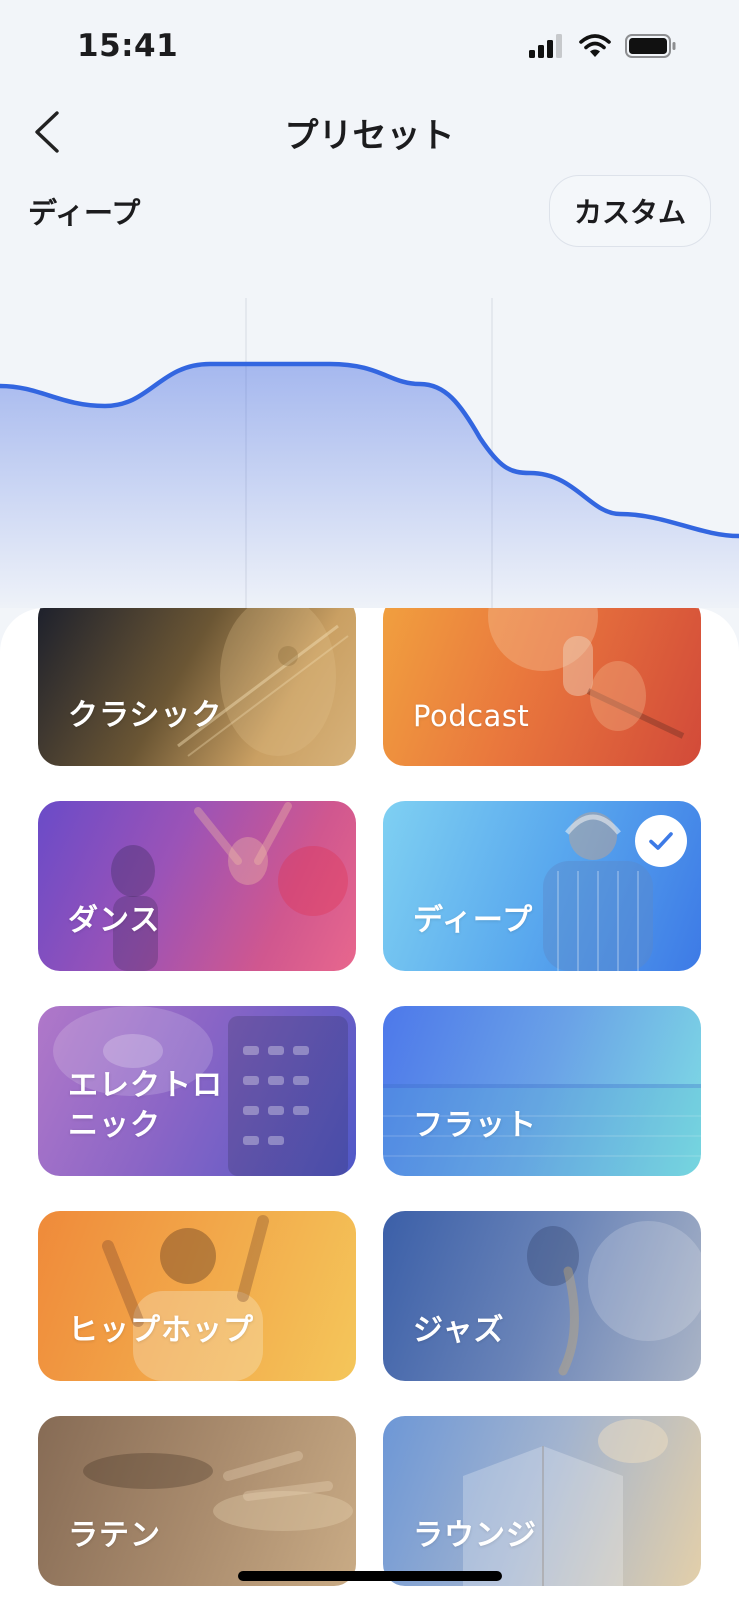 Image resolution: width=739 pixels, height=1600 pixels. I want to click on custom-button: カスタム, so click(630, 211).